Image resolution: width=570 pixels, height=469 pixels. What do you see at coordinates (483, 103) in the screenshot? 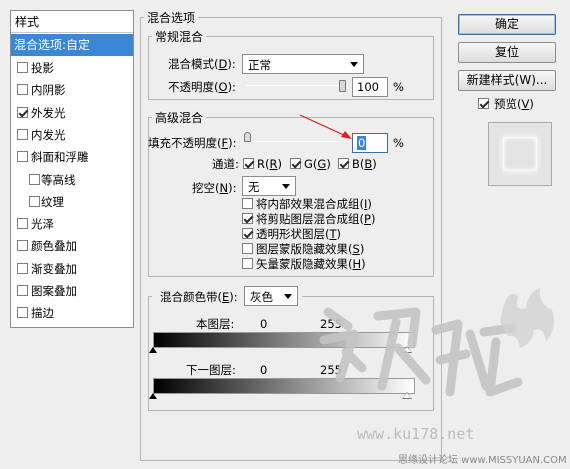
I see `preview-checkbox` at bounding box center [483, 103].